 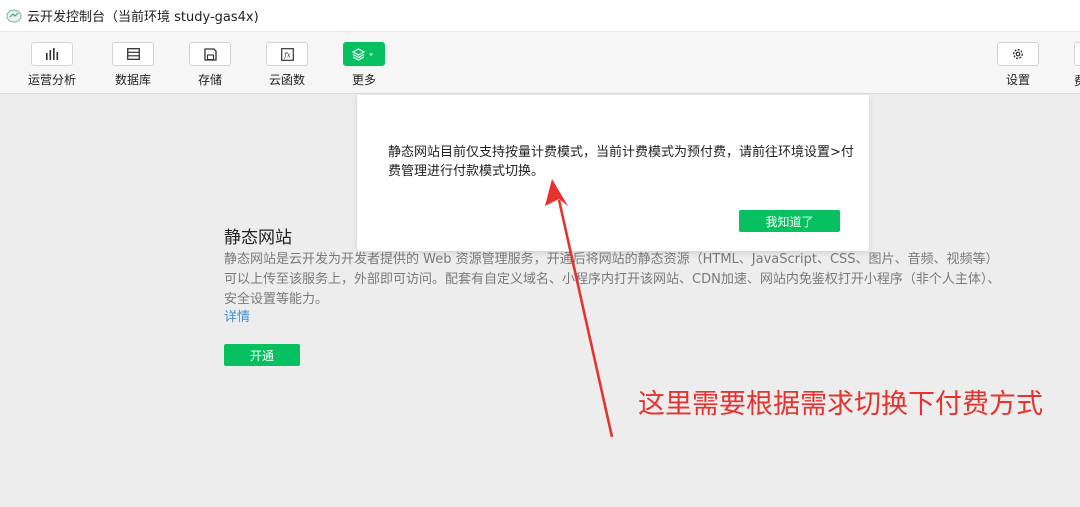 I want to click on app-logo-icon, so click(x=14, y=16).